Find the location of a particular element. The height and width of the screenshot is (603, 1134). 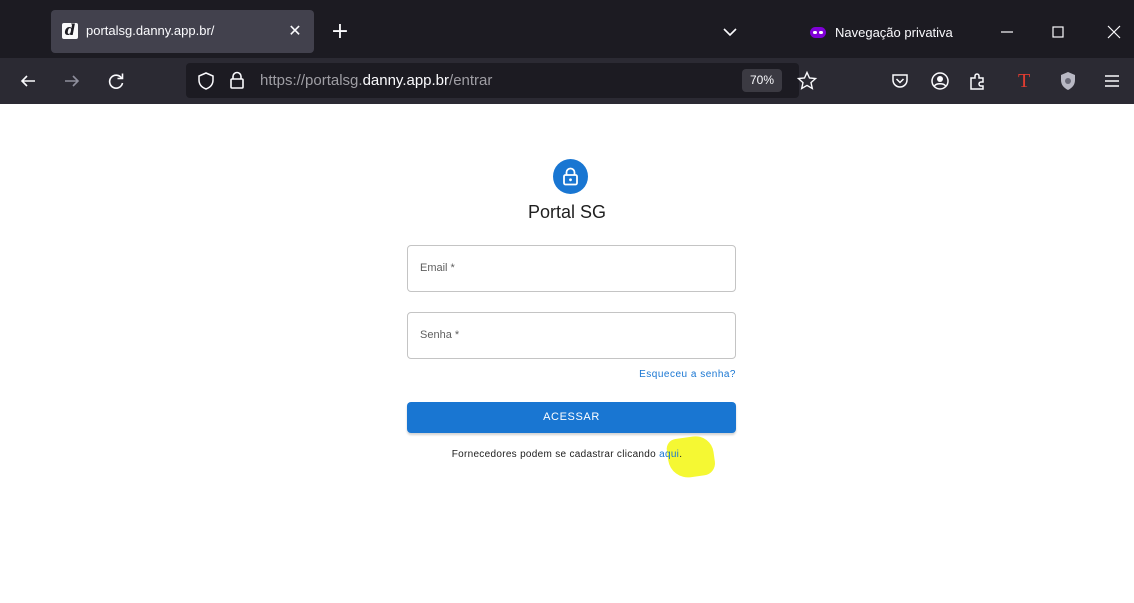

shield-icon is located at coordinates (206, 81).